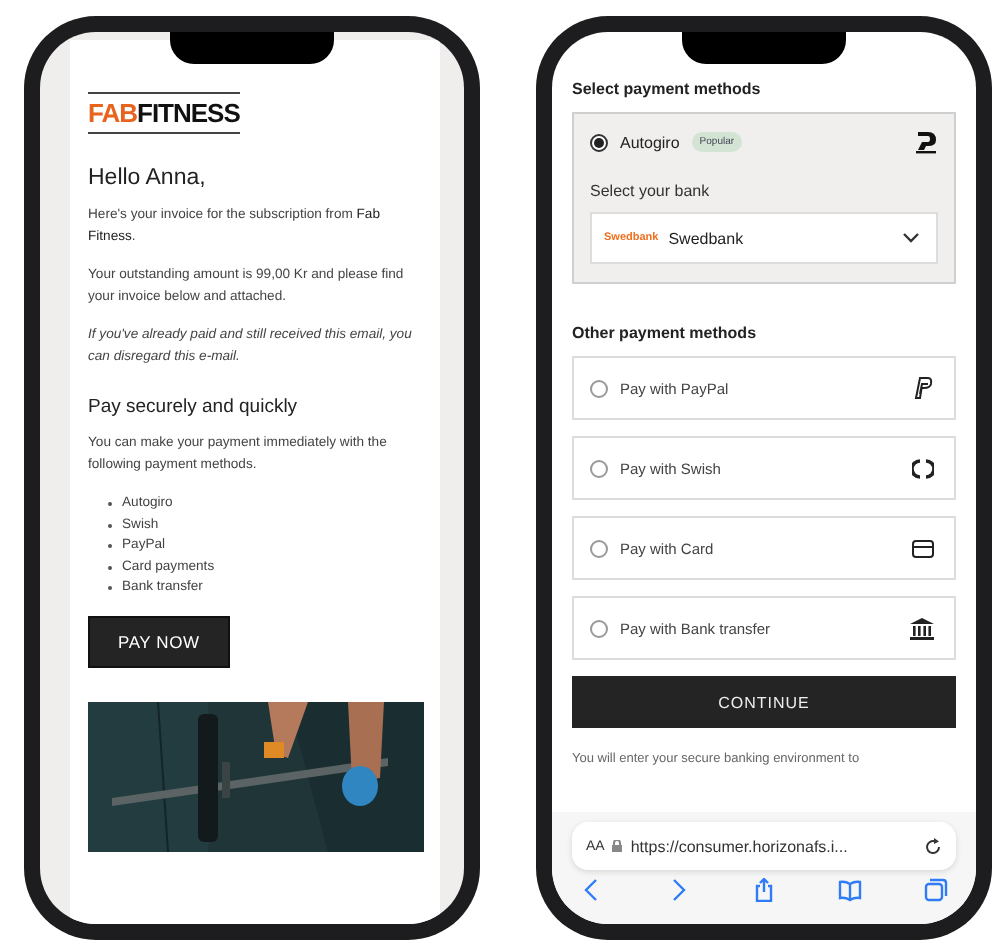 The width and height of the screenshot is (996, 944). What do you see at coordinates (650, 142) in the screenshot?
I see `option-label: Autogiro` at bounding box center [650, 142].